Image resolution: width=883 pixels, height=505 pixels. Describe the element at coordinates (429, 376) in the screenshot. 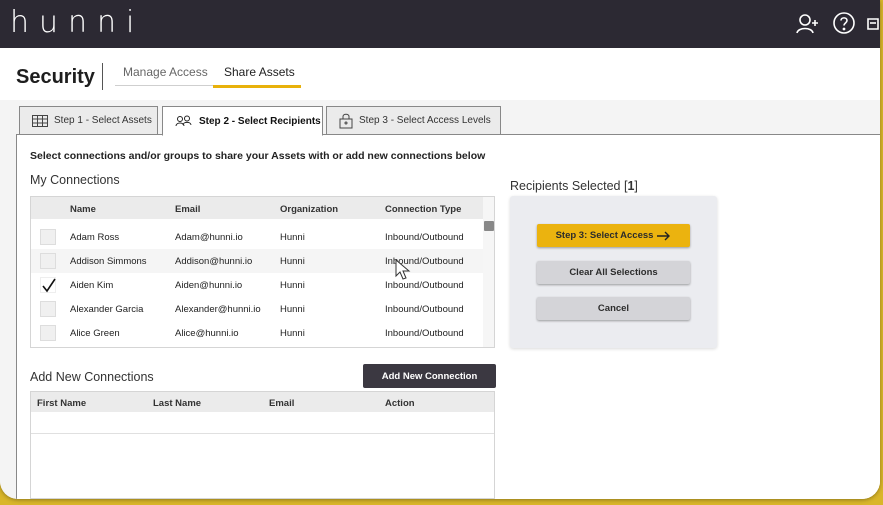

I see `add-new-connection-button: Add New Connection` at that location.